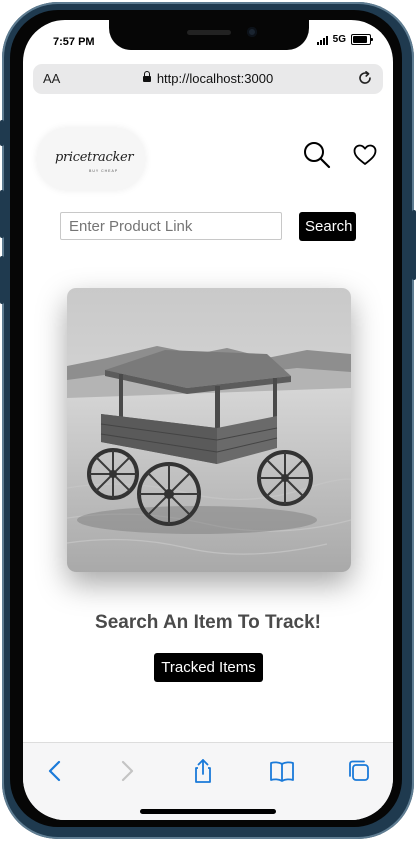 Image resolution: width=416 pixels, height=841 pixels. Describe the element at coordinates (365, 155) in the screenshot. I see `heart-icon` at that location.